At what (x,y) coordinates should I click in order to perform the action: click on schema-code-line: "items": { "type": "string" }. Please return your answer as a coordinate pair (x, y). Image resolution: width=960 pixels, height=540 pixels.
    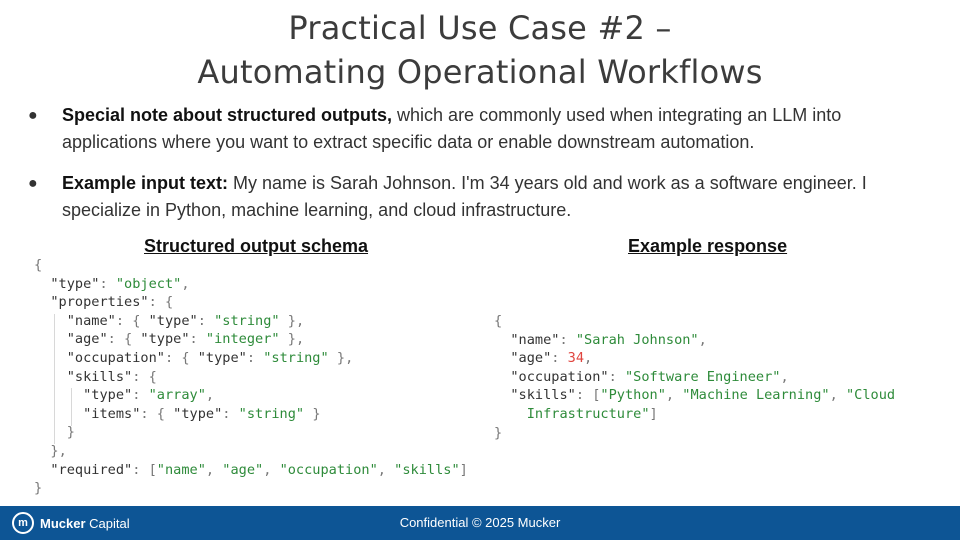
    Looking at the image, I should click on (202, 413).